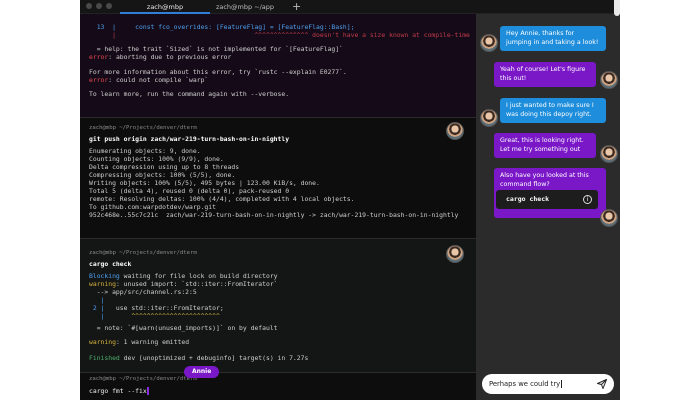 The image size is (700, 400). What do you see at coordinates (617, 8) in the screenshot?
I see `scrollbar` at bounding box center [617, 8].